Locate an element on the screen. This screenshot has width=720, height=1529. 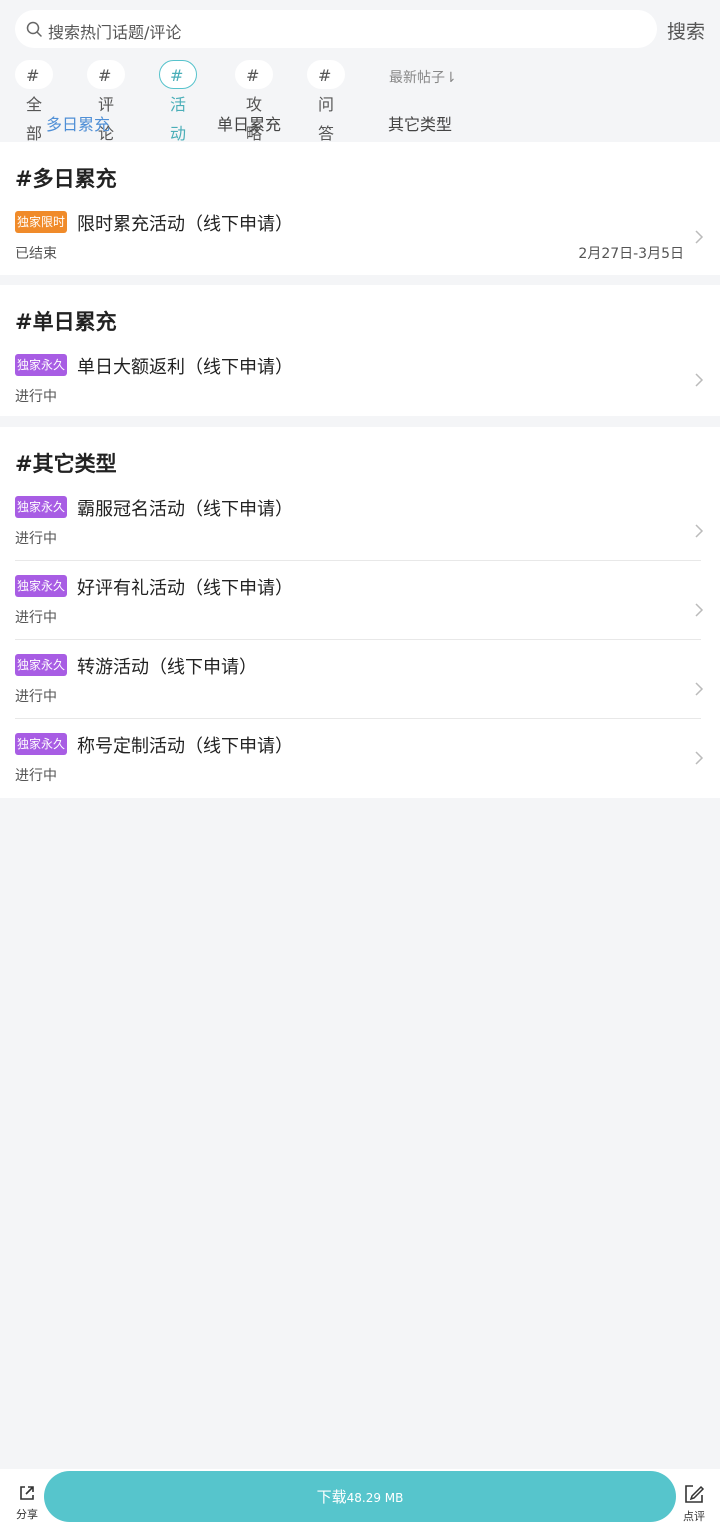
item-title: 限时累充活动（线下申请） is located at coordinates (185, 224).